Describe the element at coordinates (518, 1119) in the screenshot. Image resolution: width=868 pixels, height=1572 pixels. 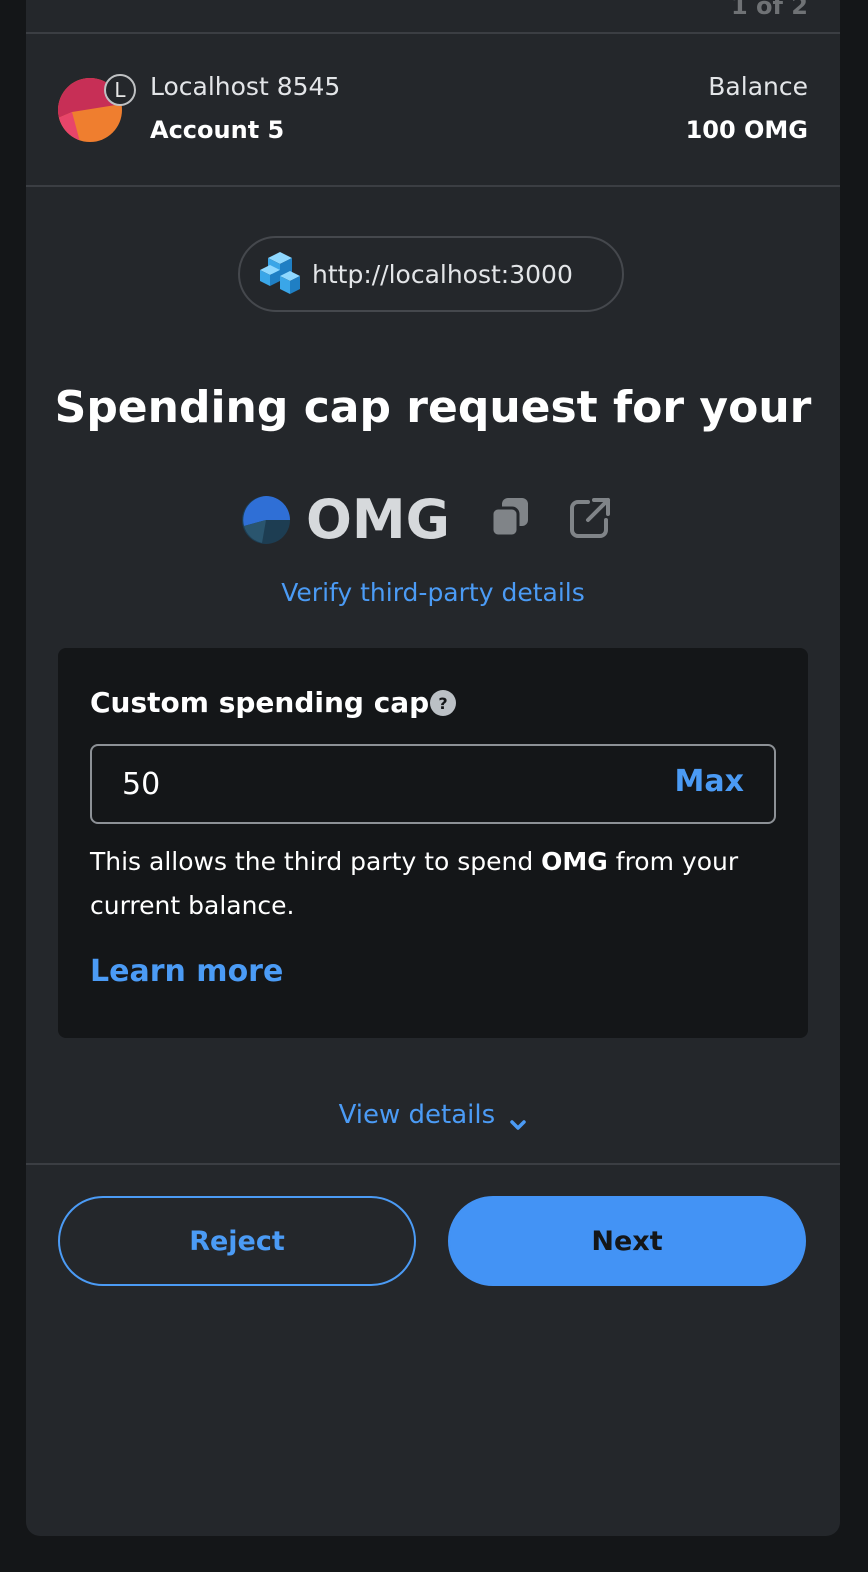
I see `chevron-down-icon` at that location.